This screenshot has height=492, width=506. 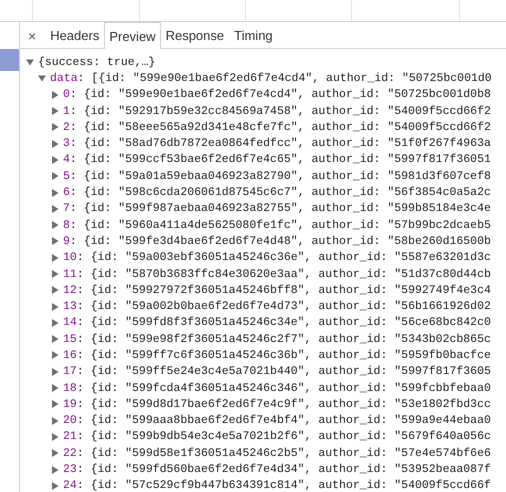 I want to click on array-item-value: : {id: "599aaa8bbae6f2ed6f7e4bf4", author_id: "599a9e44ebaa0, so click(x=283, y=421).